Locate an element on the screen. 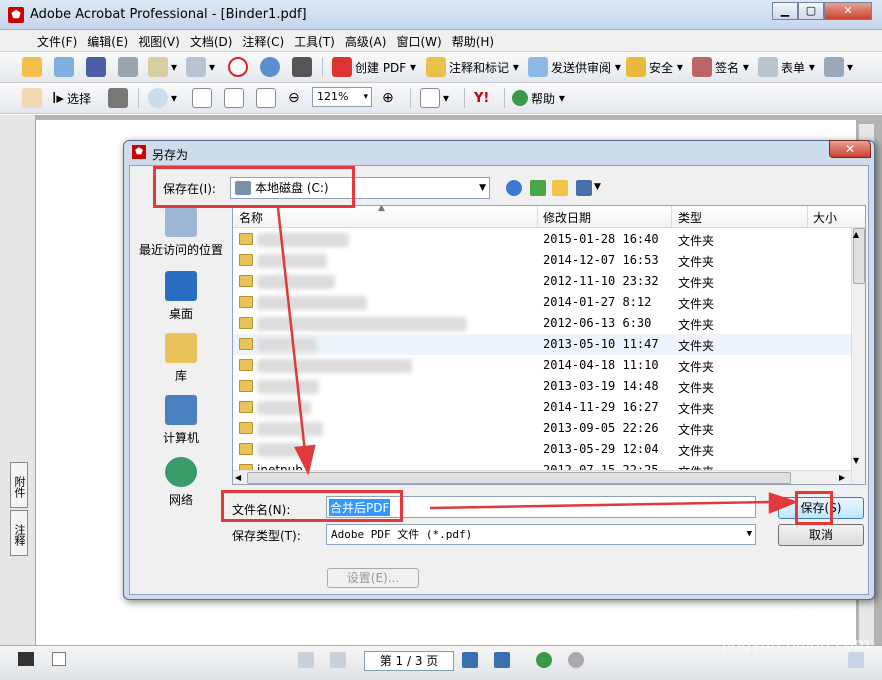  watermark-url: jingyan.baidu.com is located at coordinates (796, 643).